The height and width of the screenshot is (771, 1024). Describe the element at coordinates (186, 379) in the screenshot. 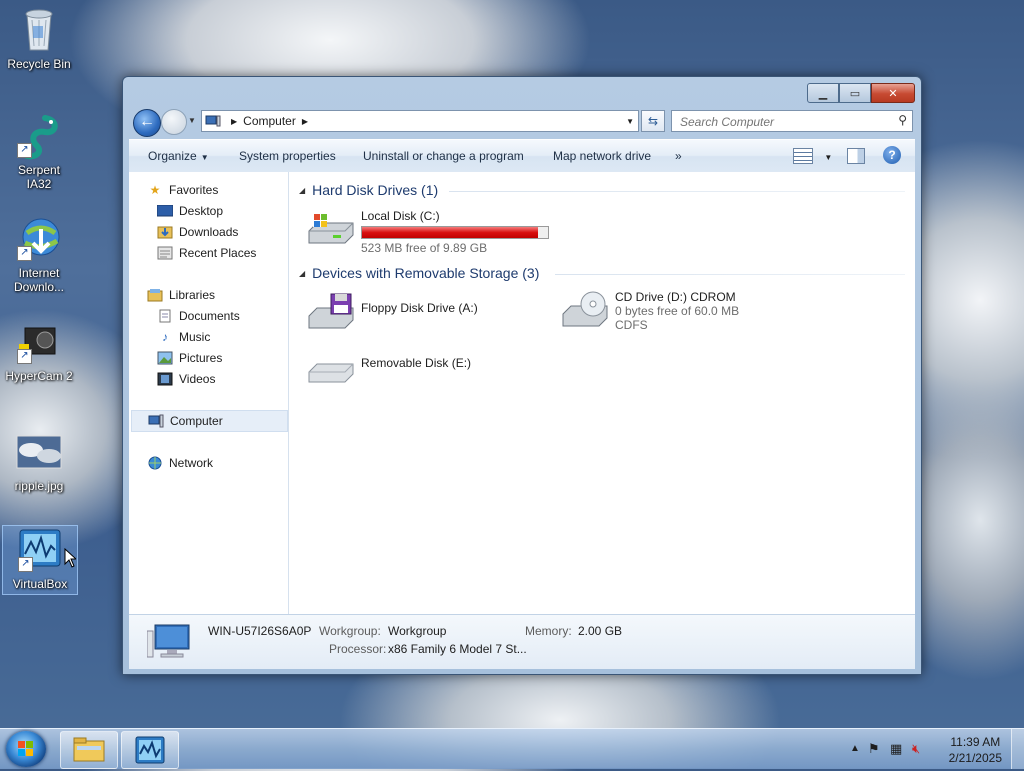

I see `nav-videos: Videos` at that location.